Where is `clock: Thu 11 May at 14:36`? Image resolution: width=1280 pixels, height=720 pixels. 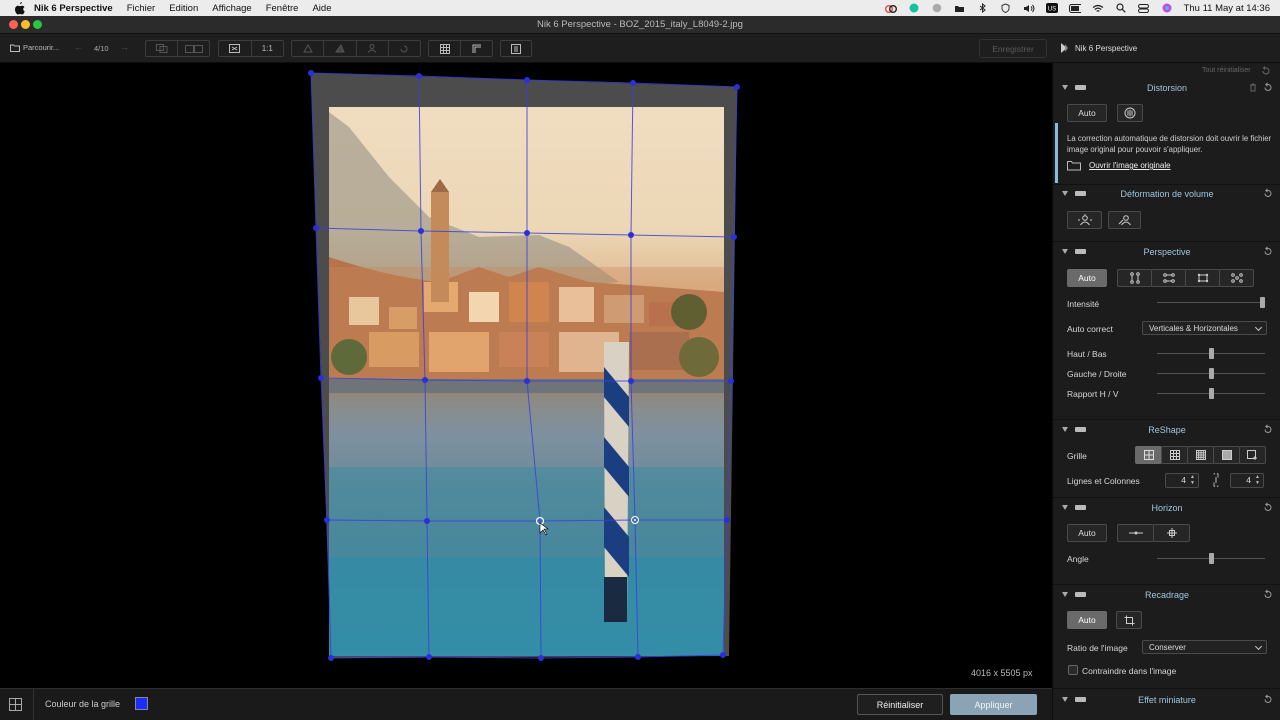
clock: Thu 11 May at 14:36 is located at coordinates (1227, 8).